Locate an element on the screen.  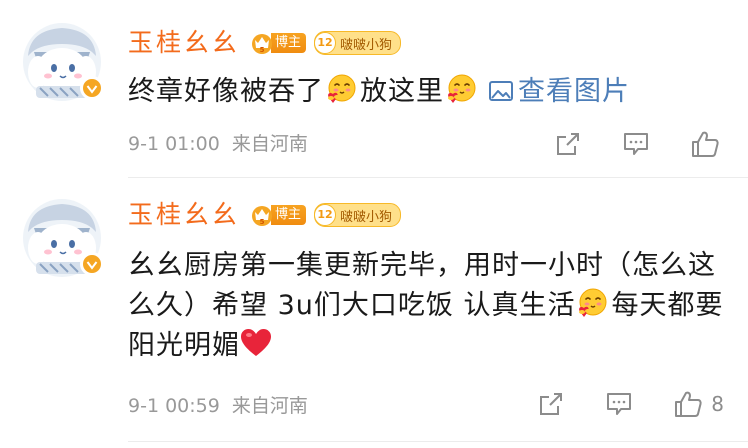
like-button: 8 is located at coordinates (698, 404).